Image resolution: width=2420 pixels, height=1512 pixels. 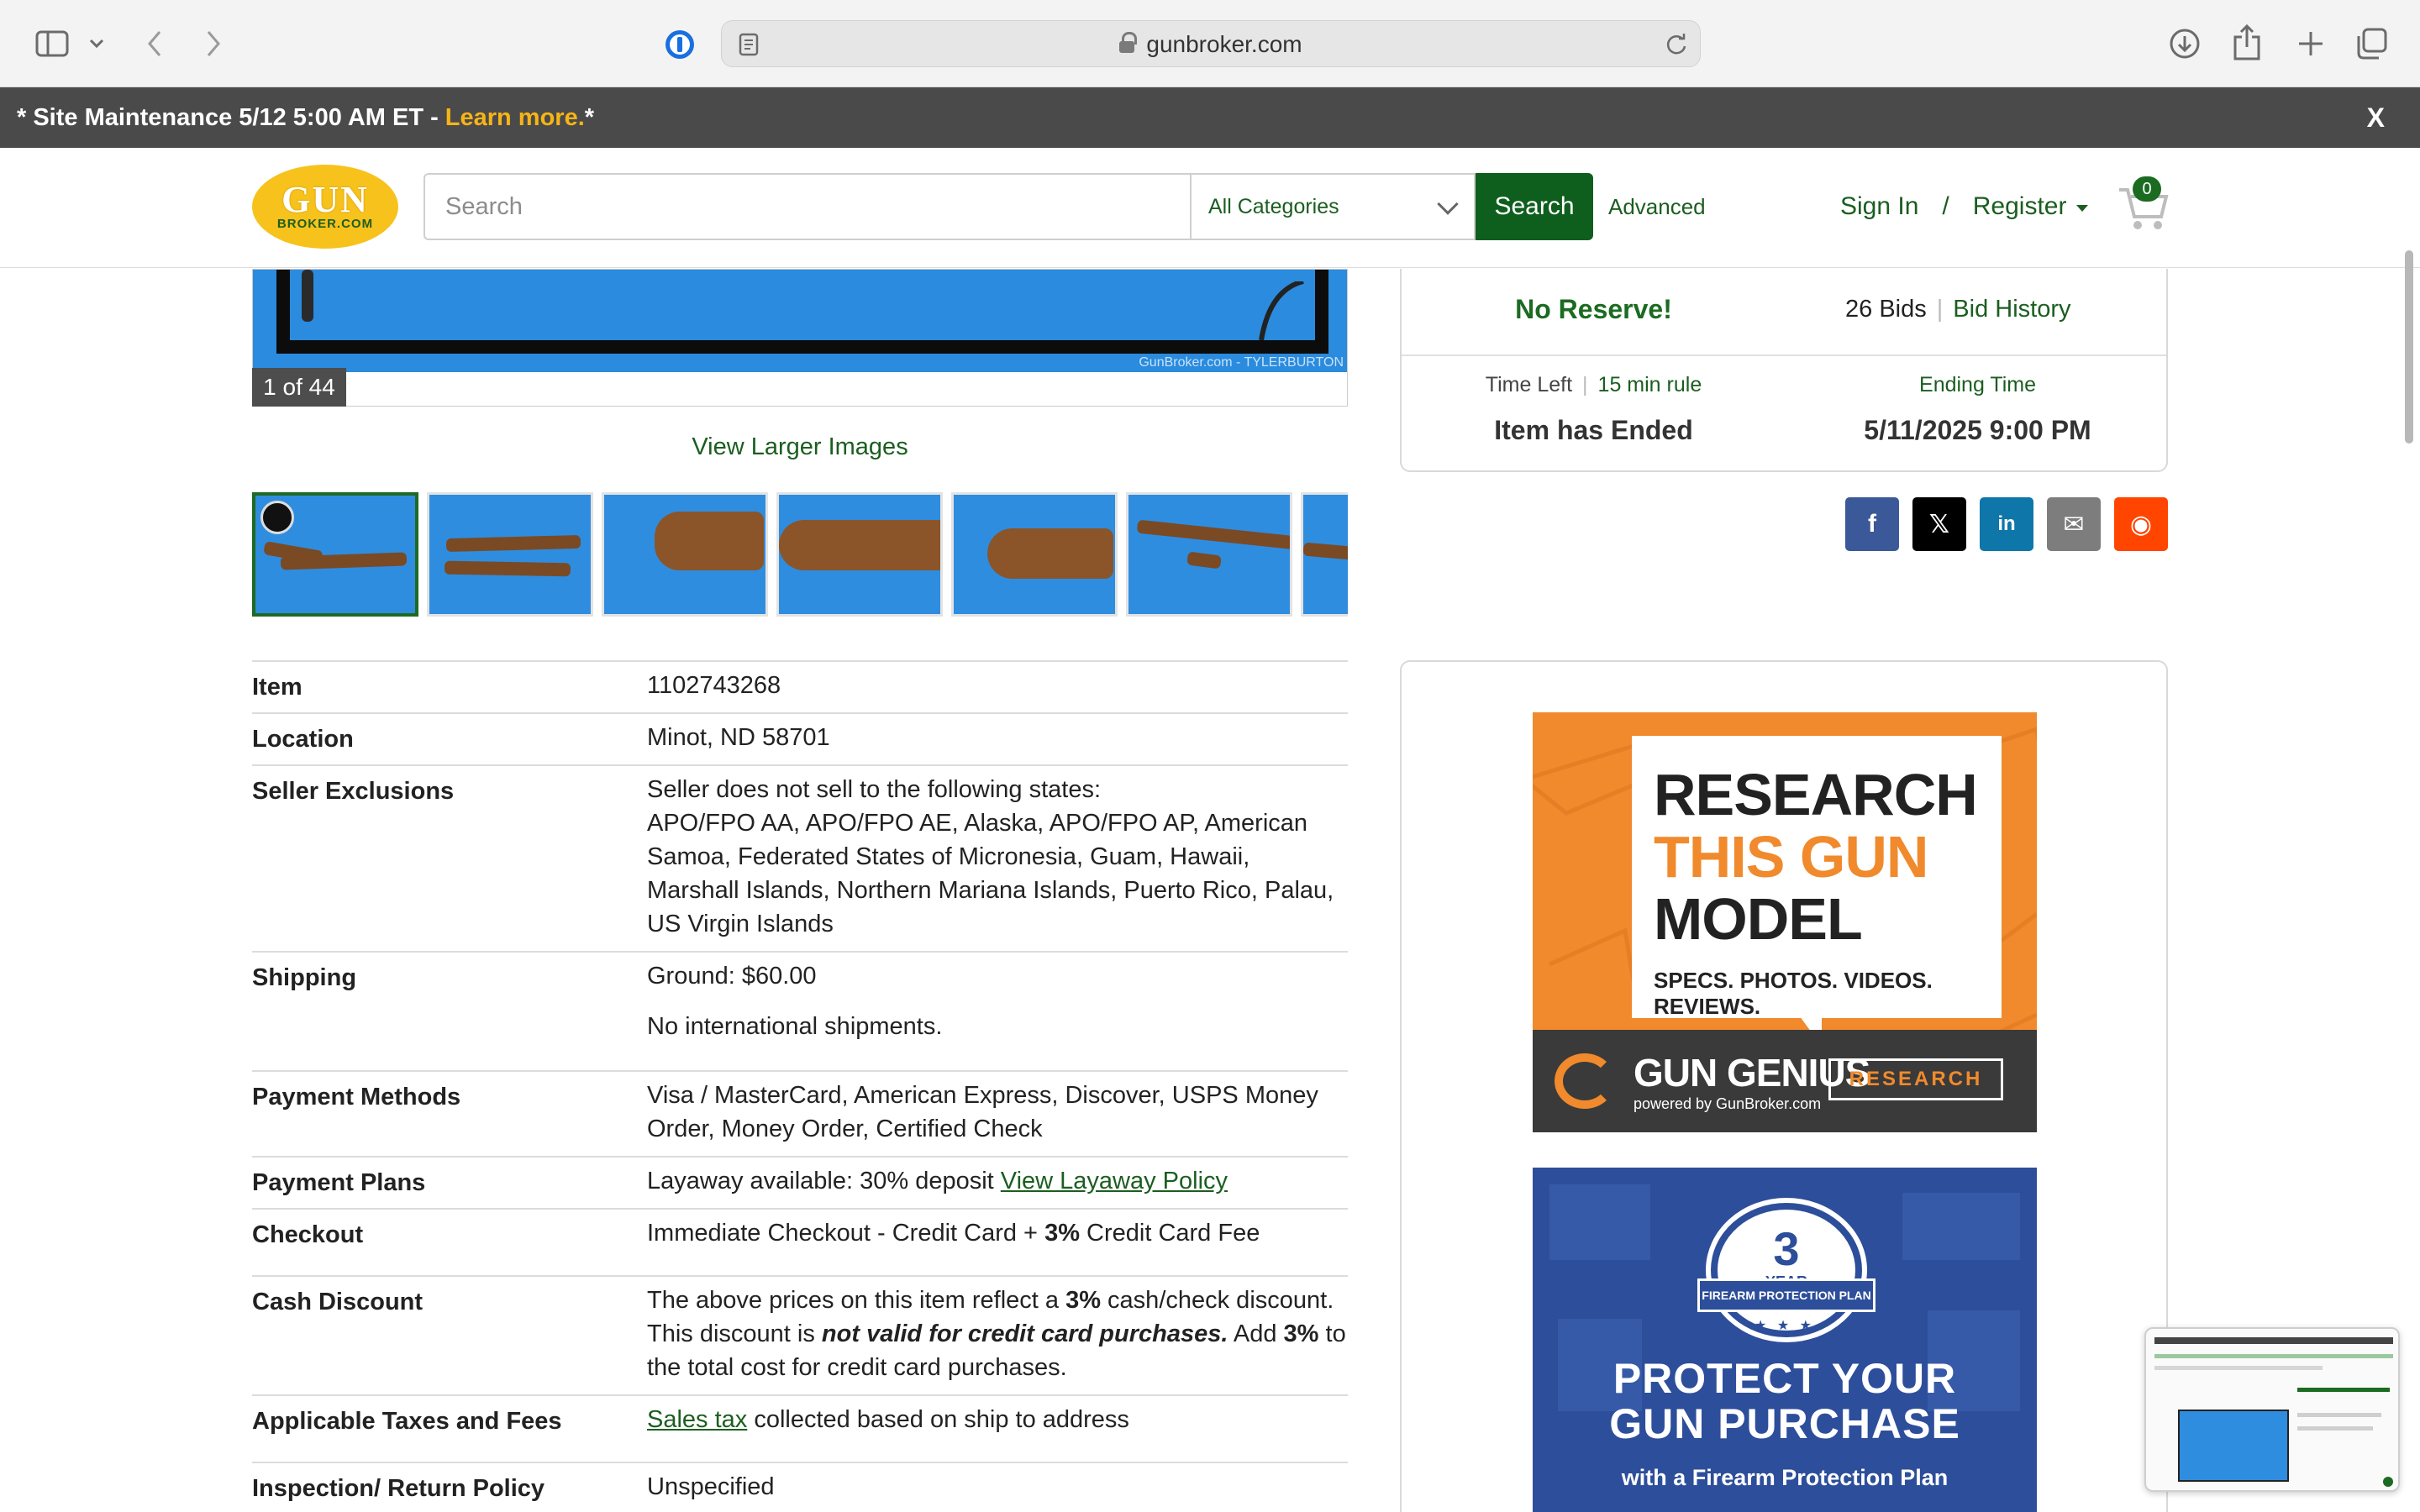 What do you see at coordinates (2310, 43) in the screenshot?
I see `new-tab-icon` at bounding box center [2310, 43].